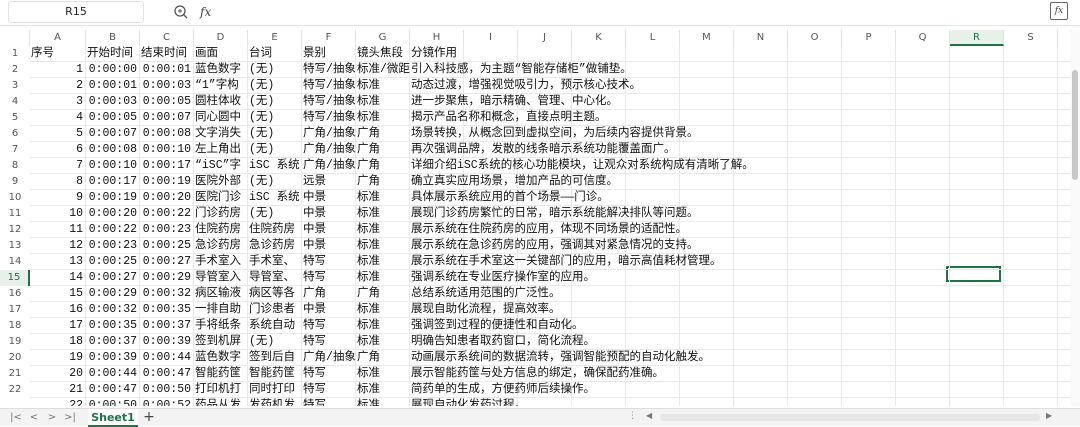 The height and width of the screenshot is (427, 1080). I want to click on header-cell-a: 序号, so click(58, 54).